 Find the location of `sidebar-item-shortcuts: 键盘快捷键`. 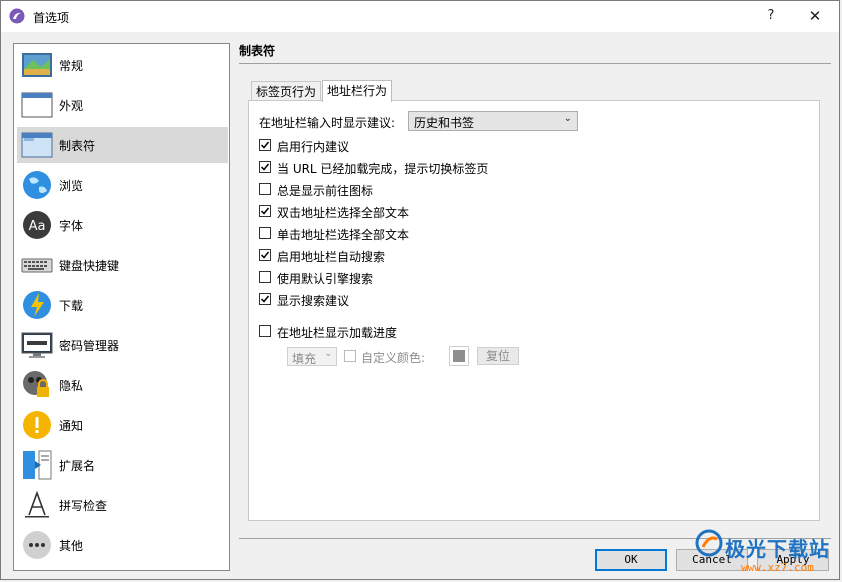

sidebar-item-shortcuts: 键盘快捷键 is located at coordinates (122, 265).